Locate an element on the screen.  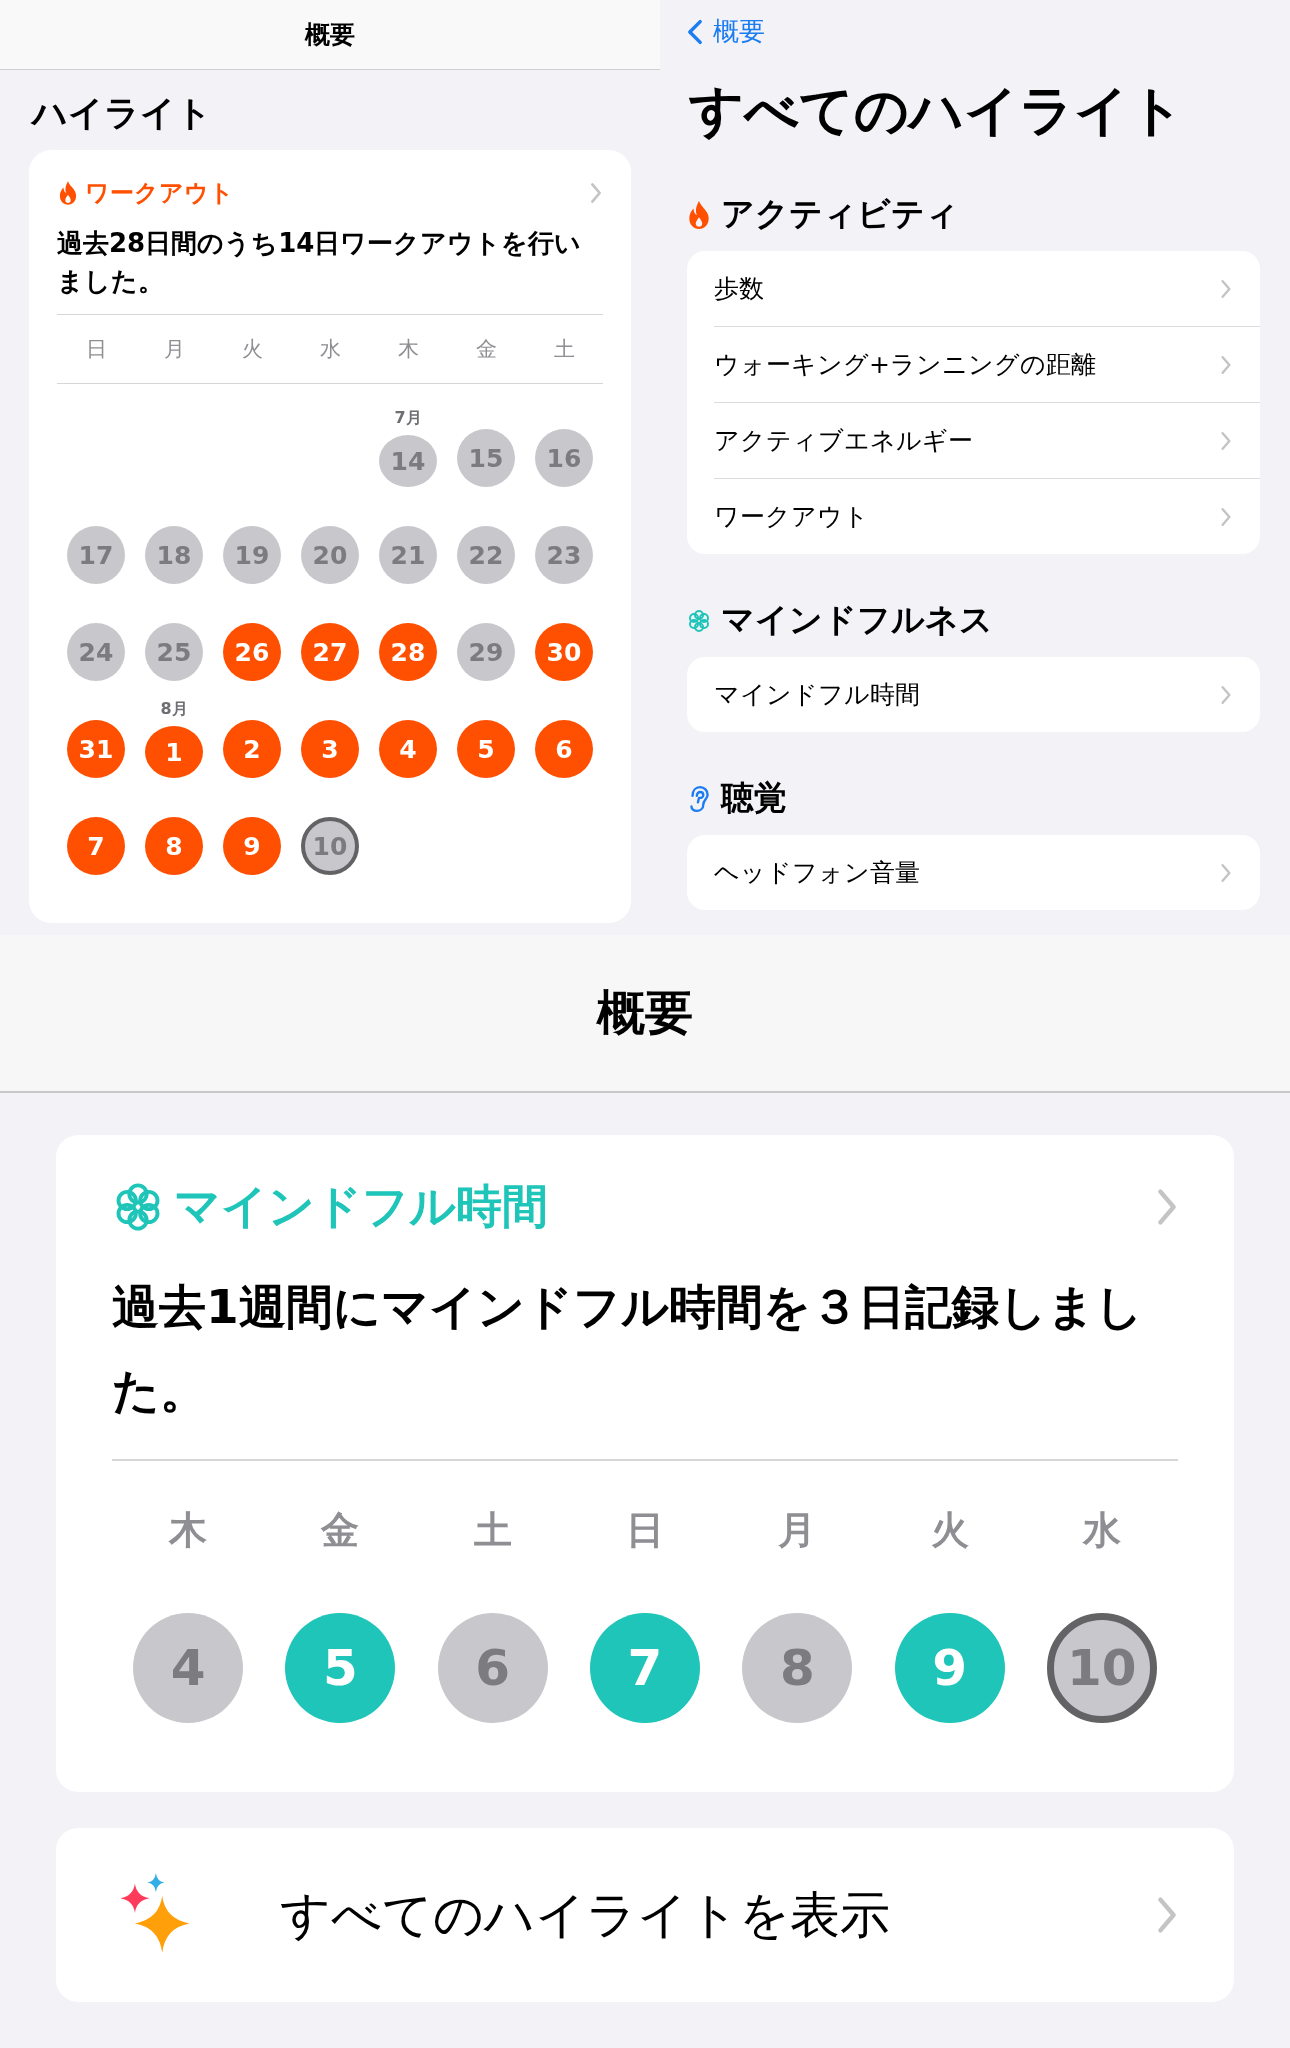
ear-icon is located at coordinates (699, 798).